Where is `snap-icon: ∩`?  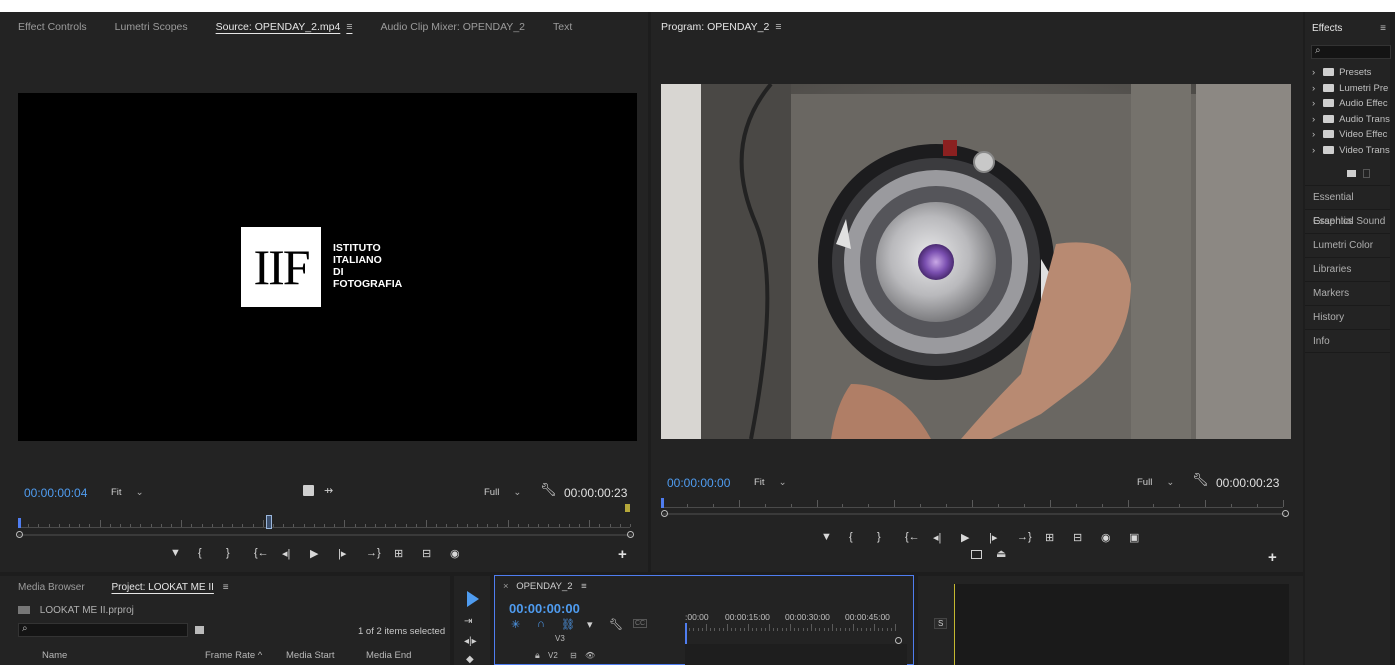
snap-icon: ∩ is located at coordinates (541, 624).